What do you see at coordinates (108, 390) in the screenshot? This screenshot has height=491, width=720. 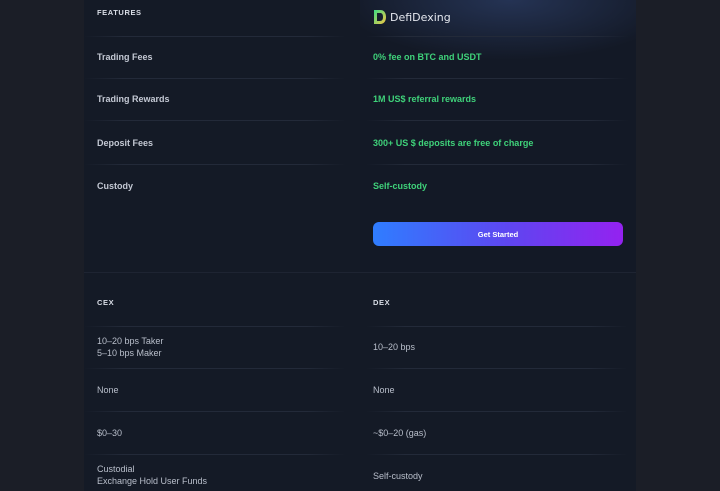 I see `cex-trading-rewards: None` at bounding box center [108, 390].